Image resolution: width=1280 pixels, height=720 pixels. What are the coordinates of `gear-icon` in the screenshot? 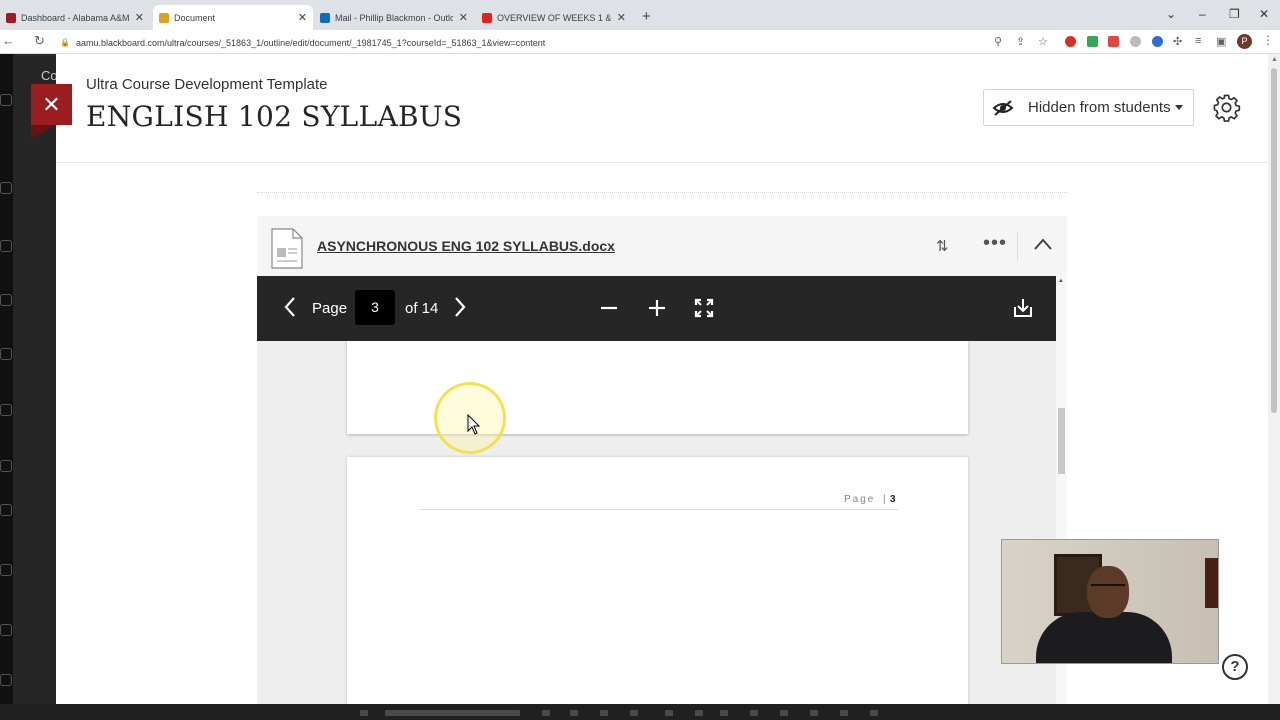 It's located at (1226, 107).